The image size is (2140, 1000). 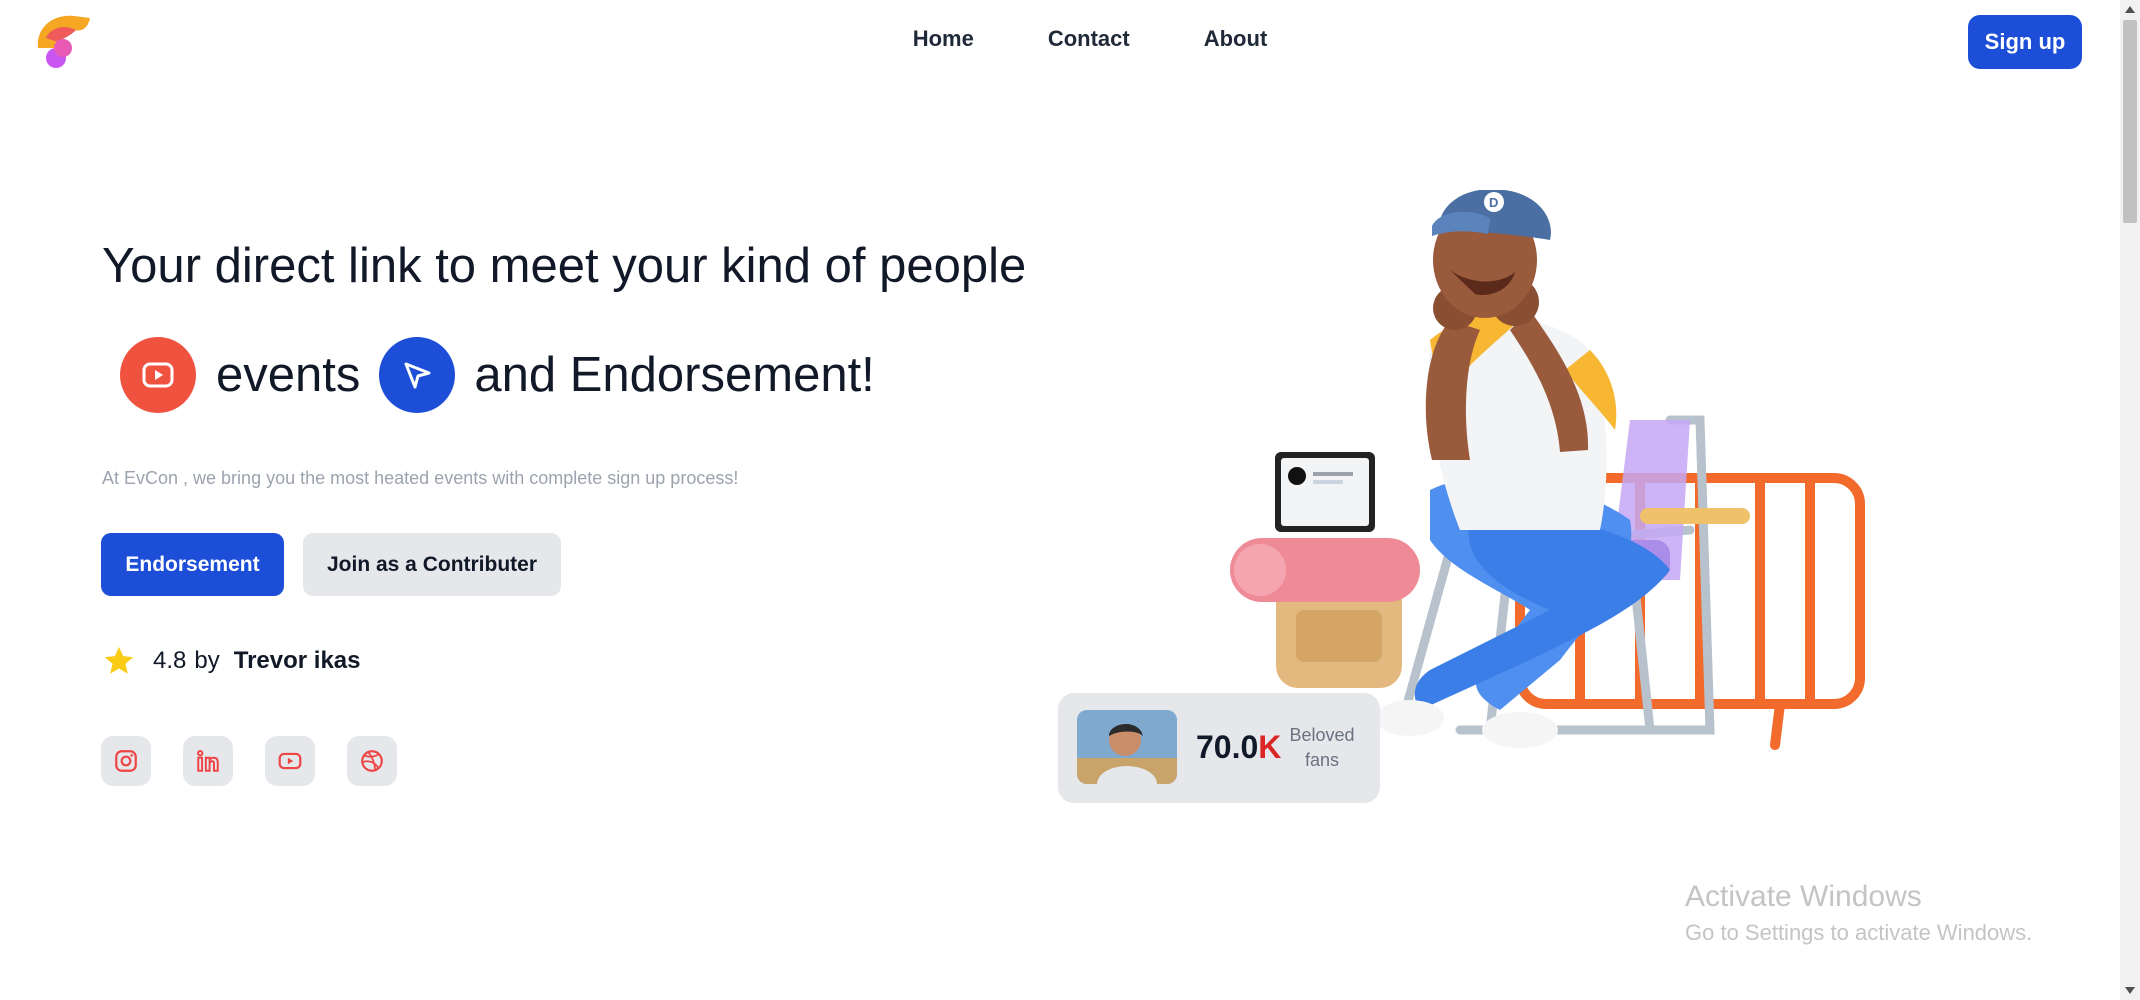 I want to click on main-nav: Home Contact About, so click(x=1060, y=39).